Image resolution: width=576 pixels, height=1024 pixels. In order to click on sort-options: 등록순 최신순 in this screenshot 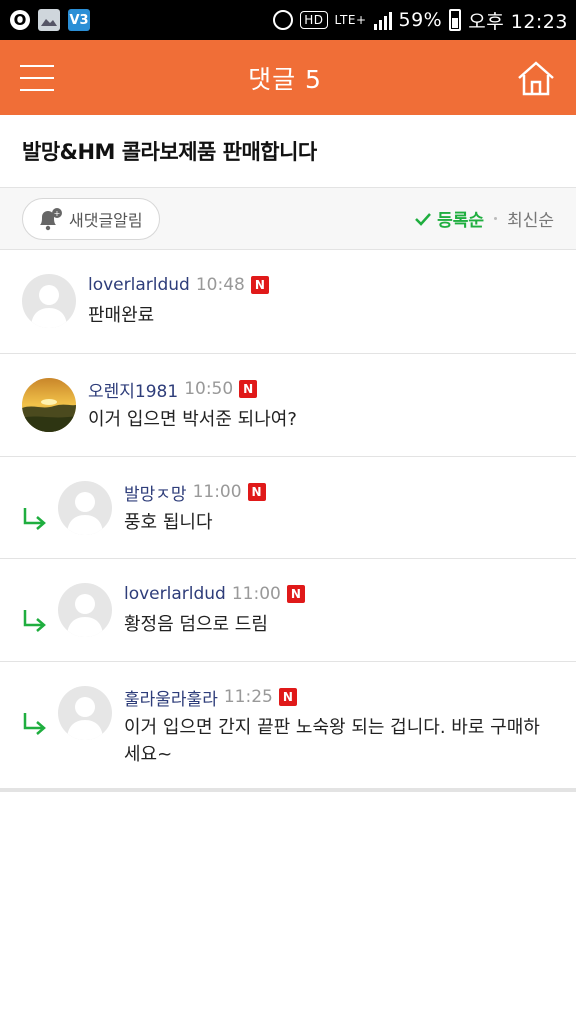, I will do `click(484, 218)`.